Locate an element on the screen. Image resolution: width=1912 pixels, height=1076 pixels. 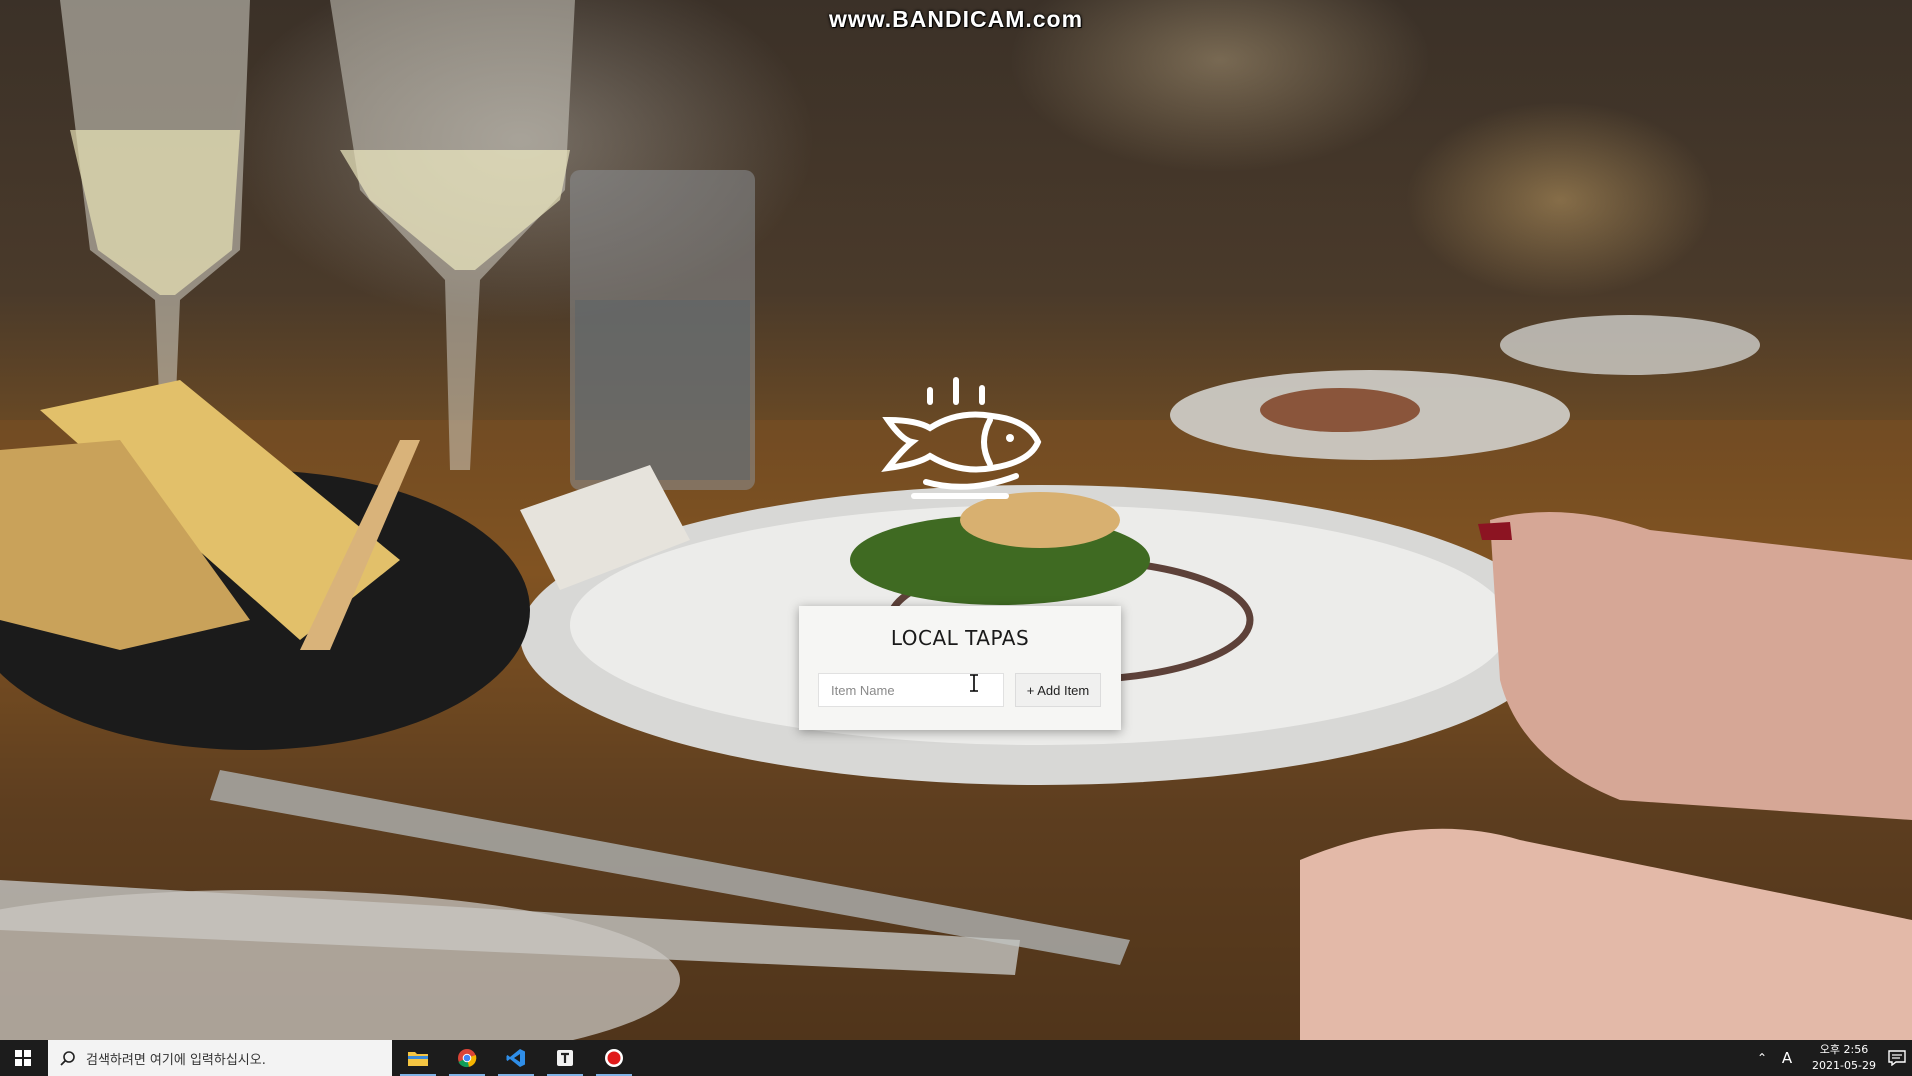
windows-start-icon is located at coordinates (23, 1058).